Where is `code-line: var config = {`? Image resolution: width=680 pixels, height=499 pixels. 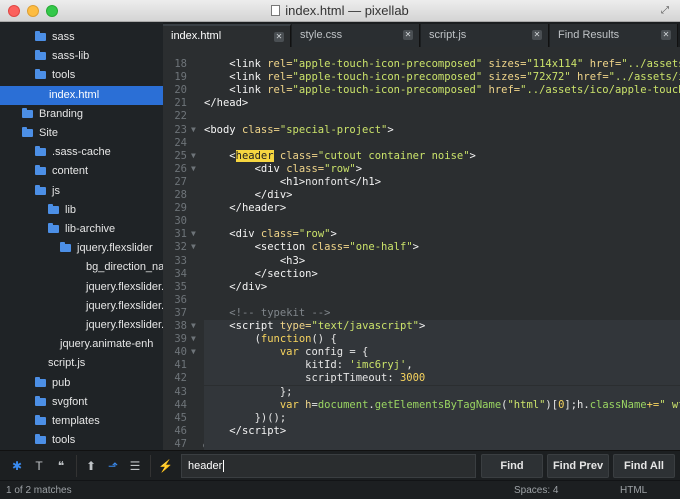 code-line: var config = { is located at coordinates (286, 352).